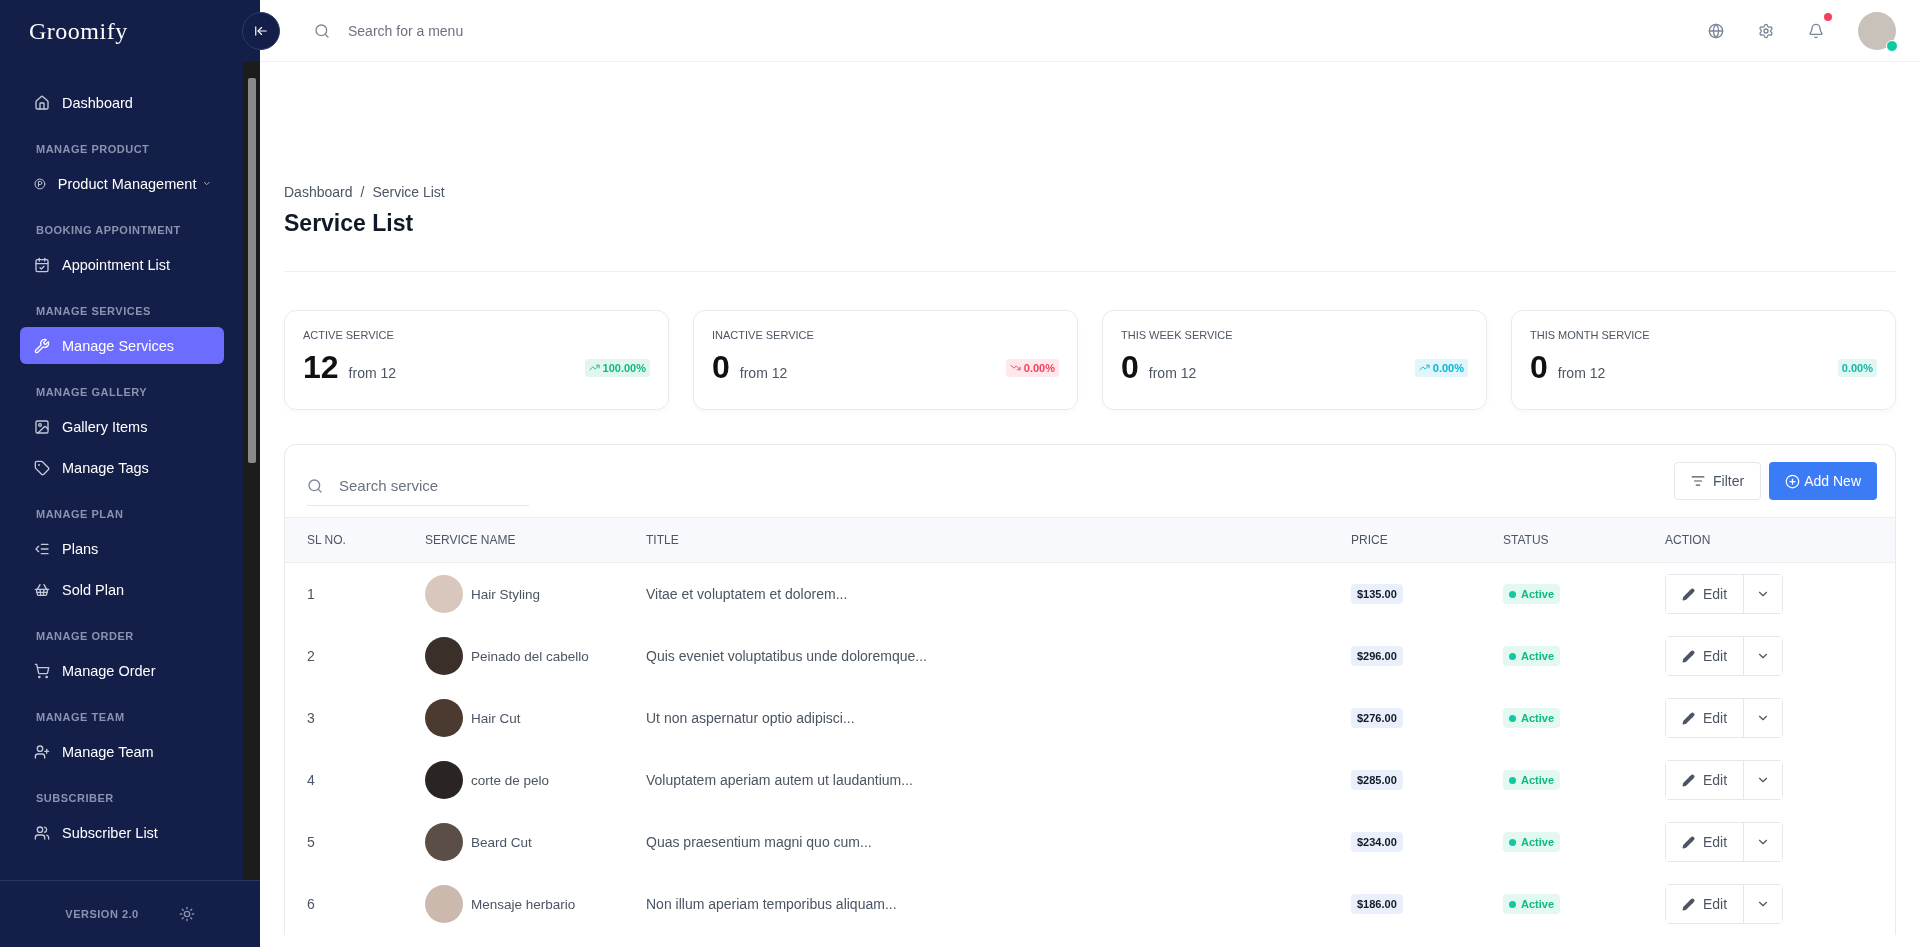 The image size is (1920, 947). I want to click on service-name: corte de pelo, so click(510, 780).